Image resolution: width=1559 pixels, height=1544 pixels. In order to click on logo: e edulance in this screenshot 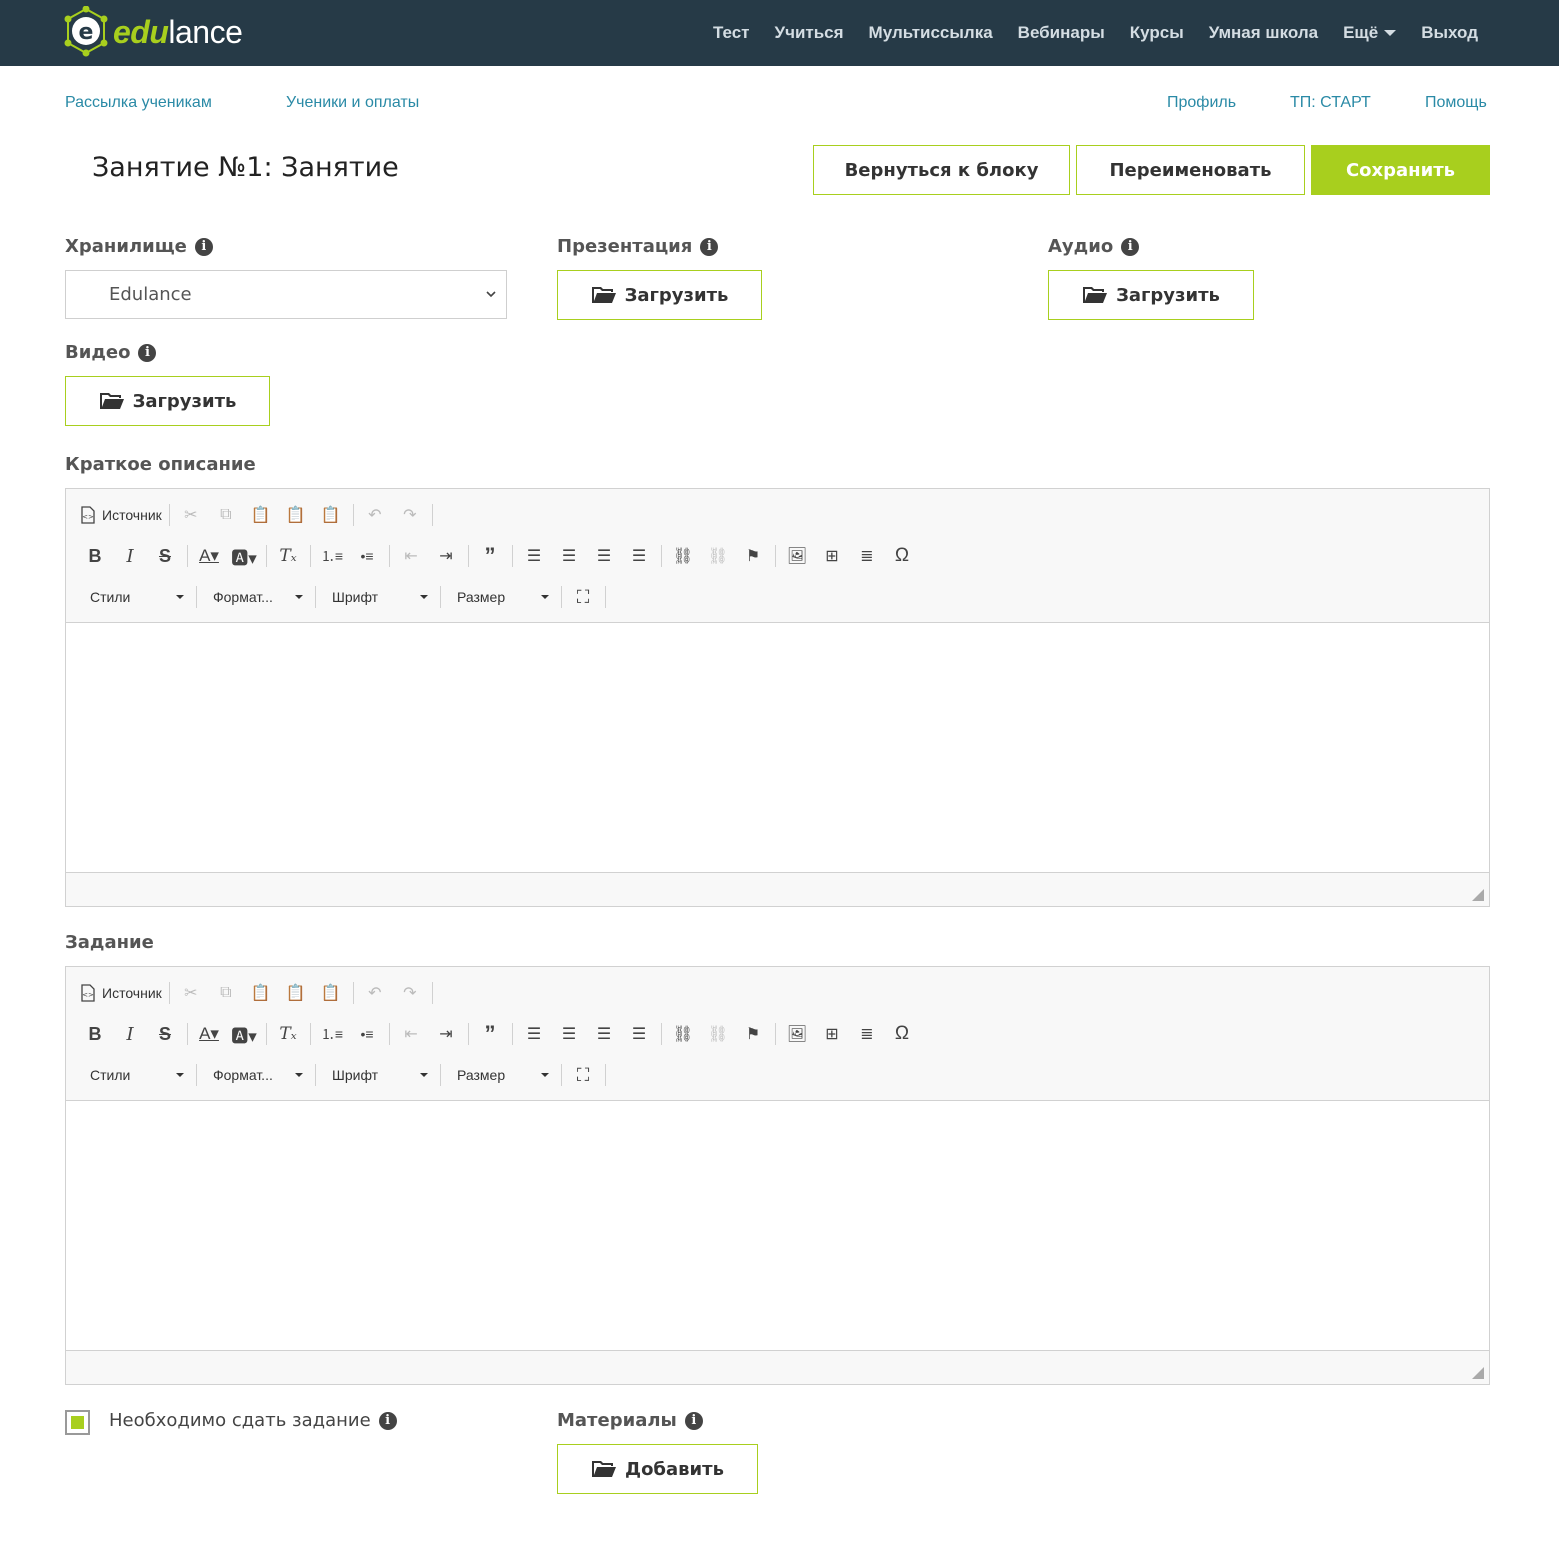, I will do `click(153, 32)`.